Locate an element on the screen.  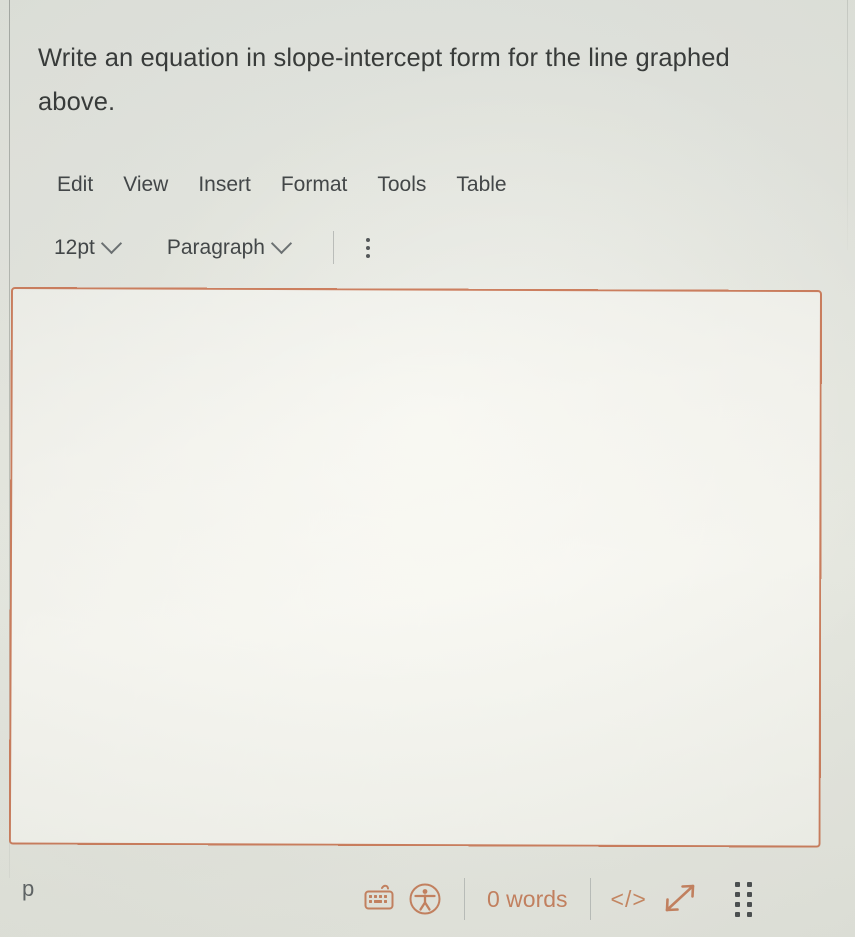
editor-menubar: Edit View Insert Format Tools Table is located at coordinates (282, 185).